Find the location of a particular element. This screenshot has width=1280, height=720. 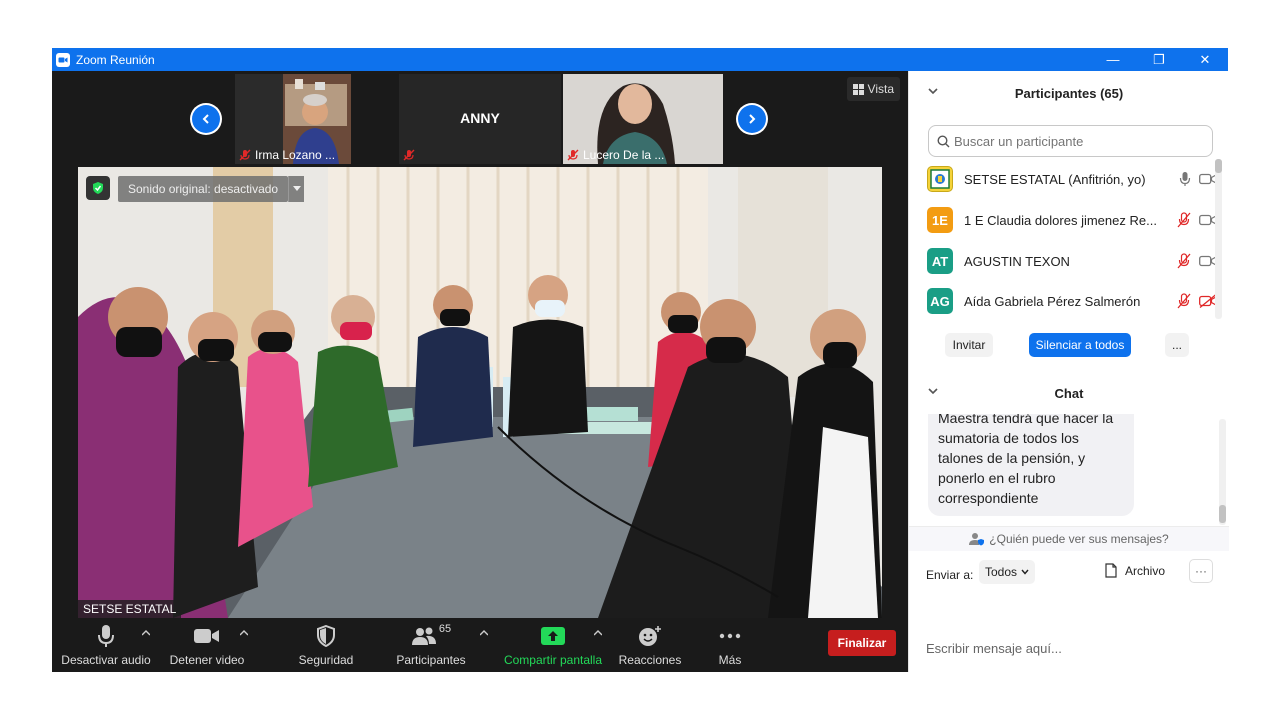

share-screen-icon is located at coordinates (553, 636).